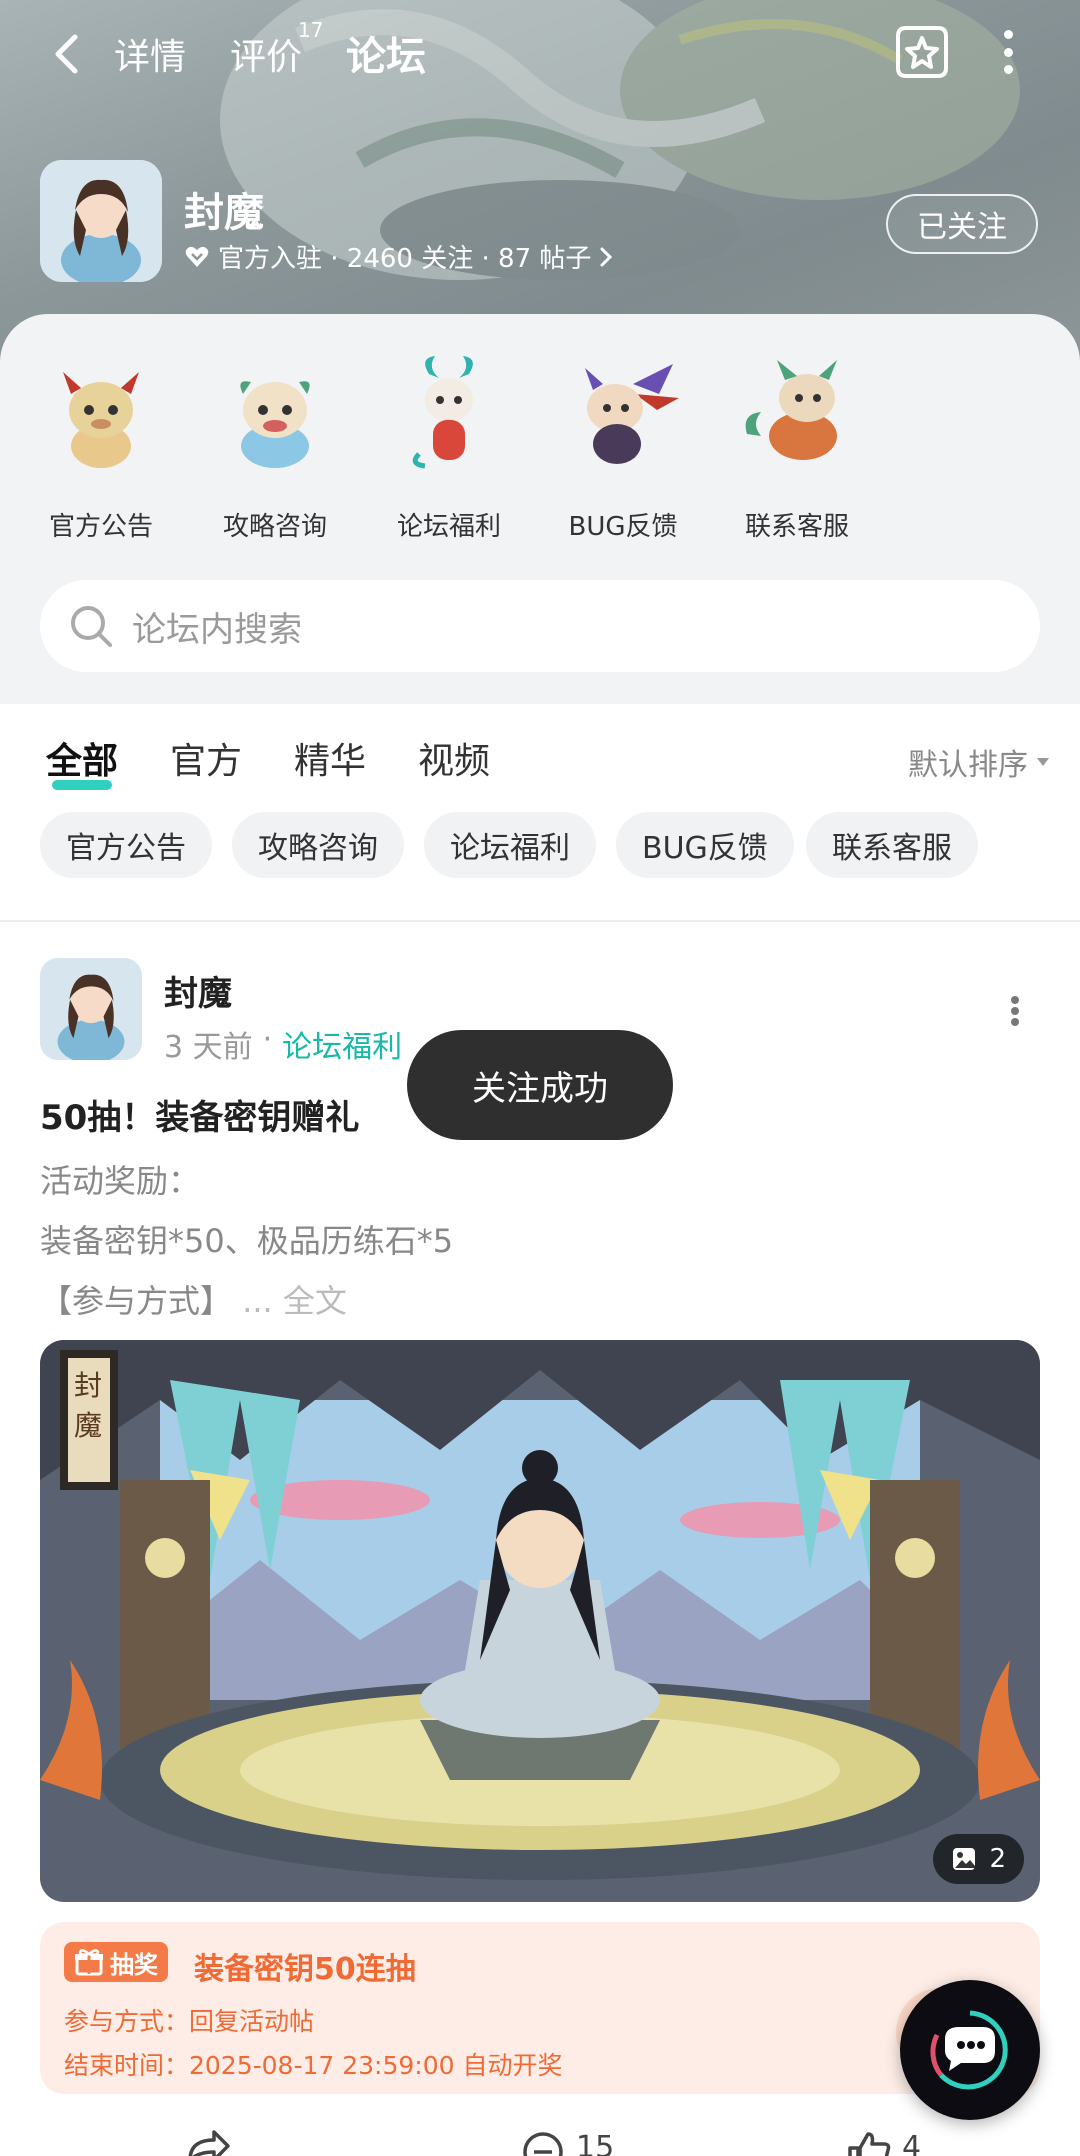 This screenshot has height=2156, width=1080. What do you see at coordinates (82, 761) in the screenshot?
I see `tab-all: 全部` at bounding box center [82, 761].